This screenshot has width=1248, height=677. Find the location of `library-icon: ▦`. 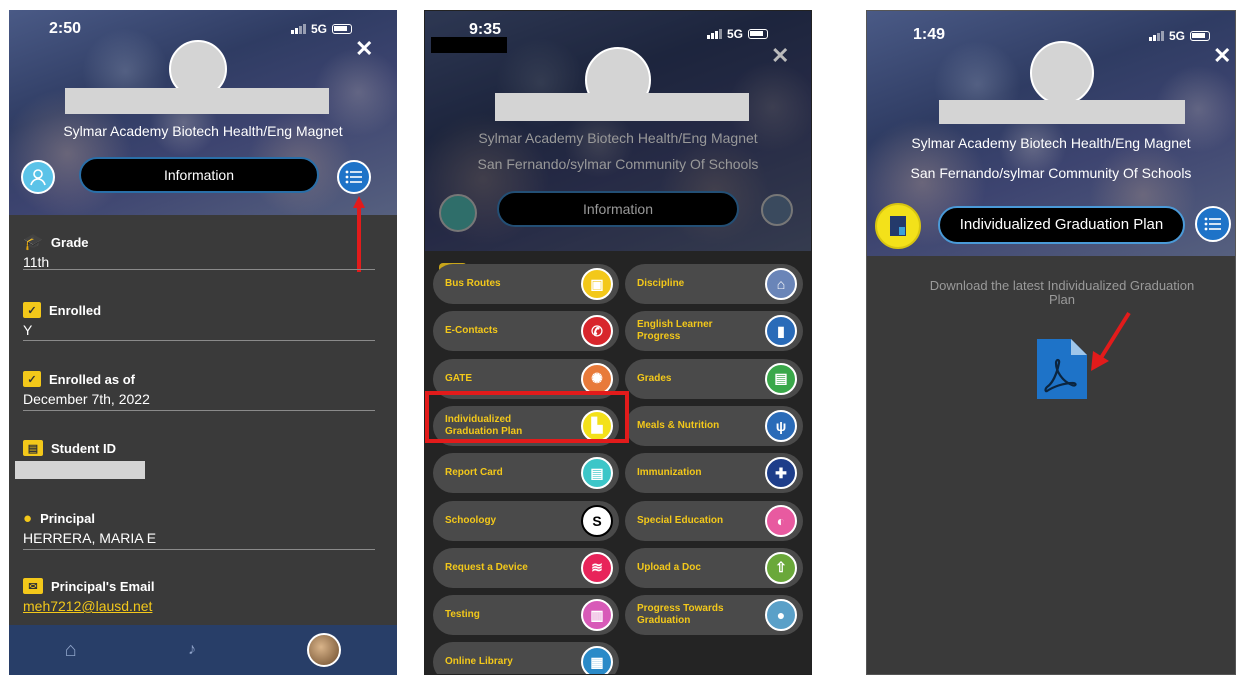

library-icon: ▦ is located at coordinates (597, 660).